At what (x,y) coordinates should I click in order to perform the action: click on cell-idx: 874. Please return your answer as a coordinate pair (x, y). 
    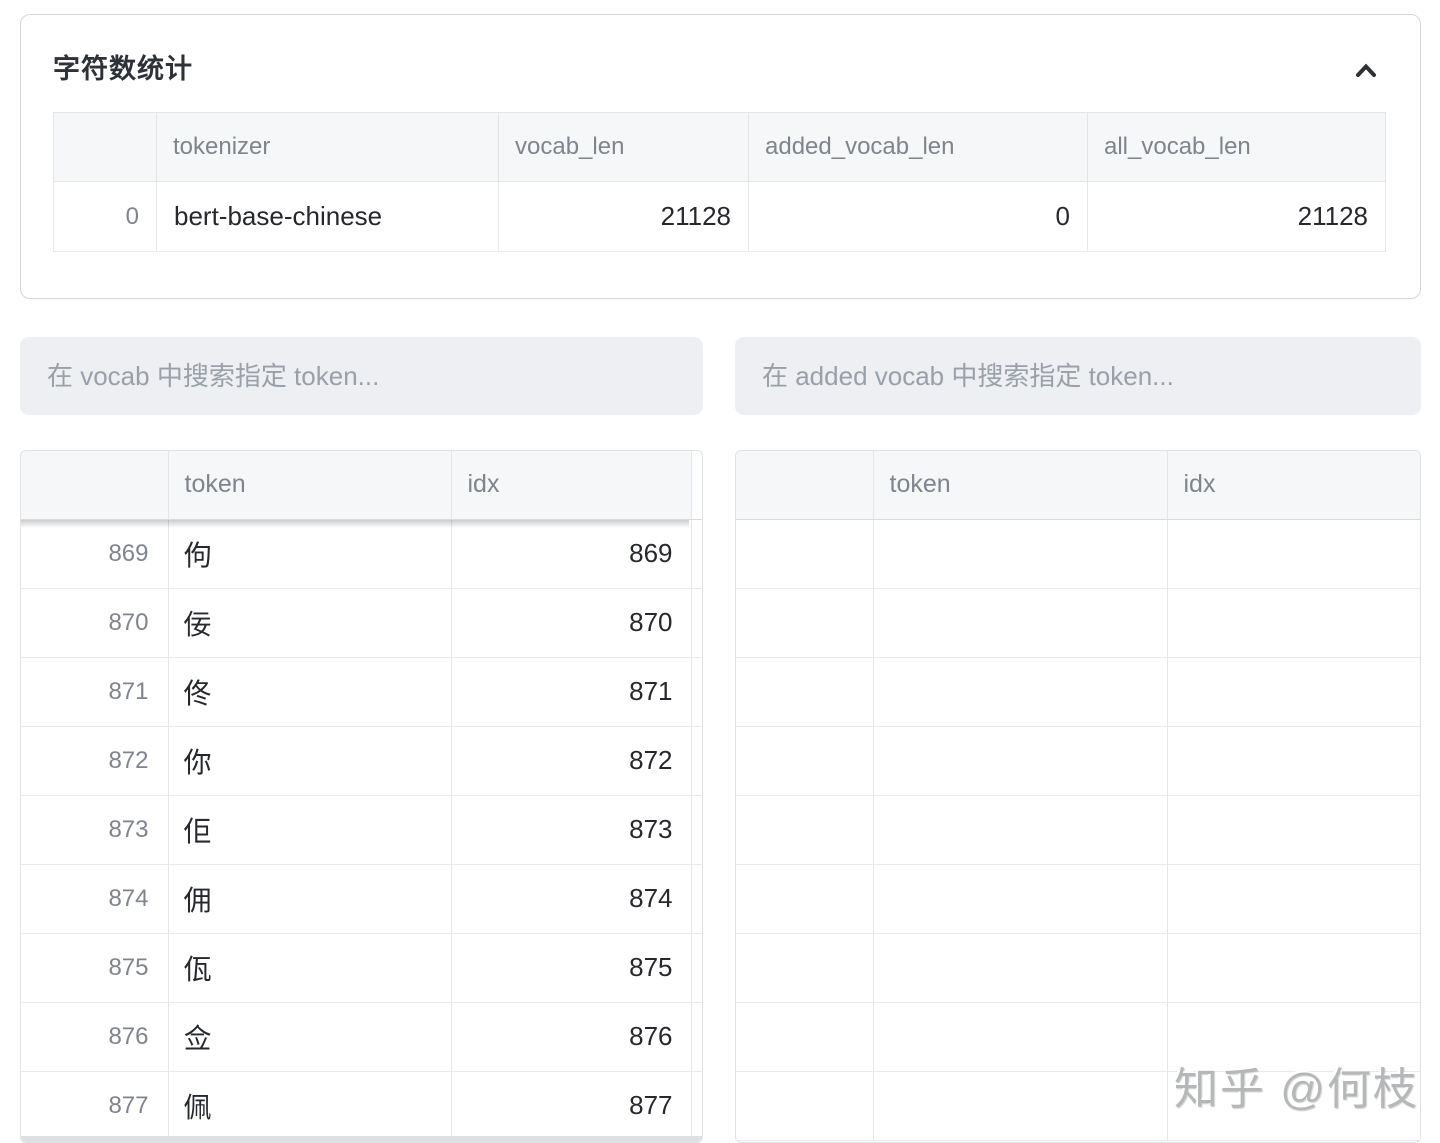
    Looking at the image, I should click on (570, 899).